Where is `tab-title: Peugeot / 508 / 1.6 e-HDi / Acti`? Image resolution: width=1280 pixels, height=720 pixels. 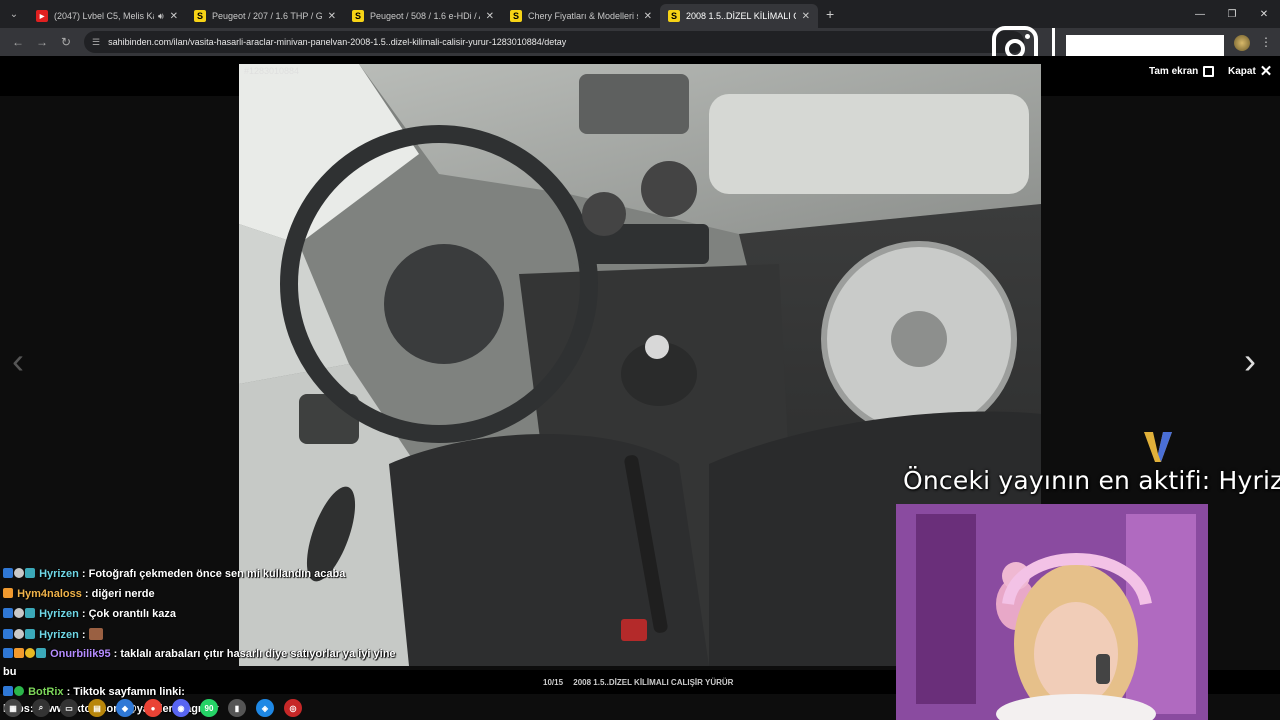
tab-title: Peugeot / 508 / 1.6 e-HDi / Acti is located at coordinates (425, 16).